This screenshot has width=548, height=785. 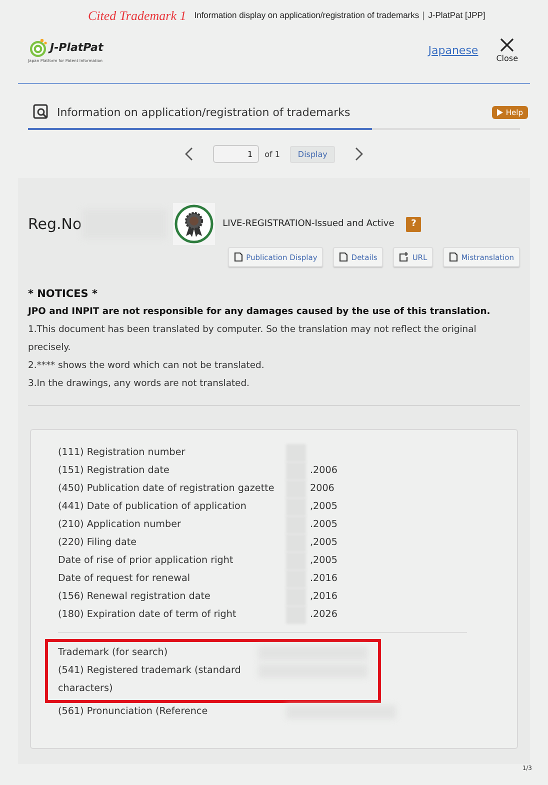 What do you see at coordinates (38, 48) in the screenshot?
I see `logo-icon` at bounding box center [38, 48].